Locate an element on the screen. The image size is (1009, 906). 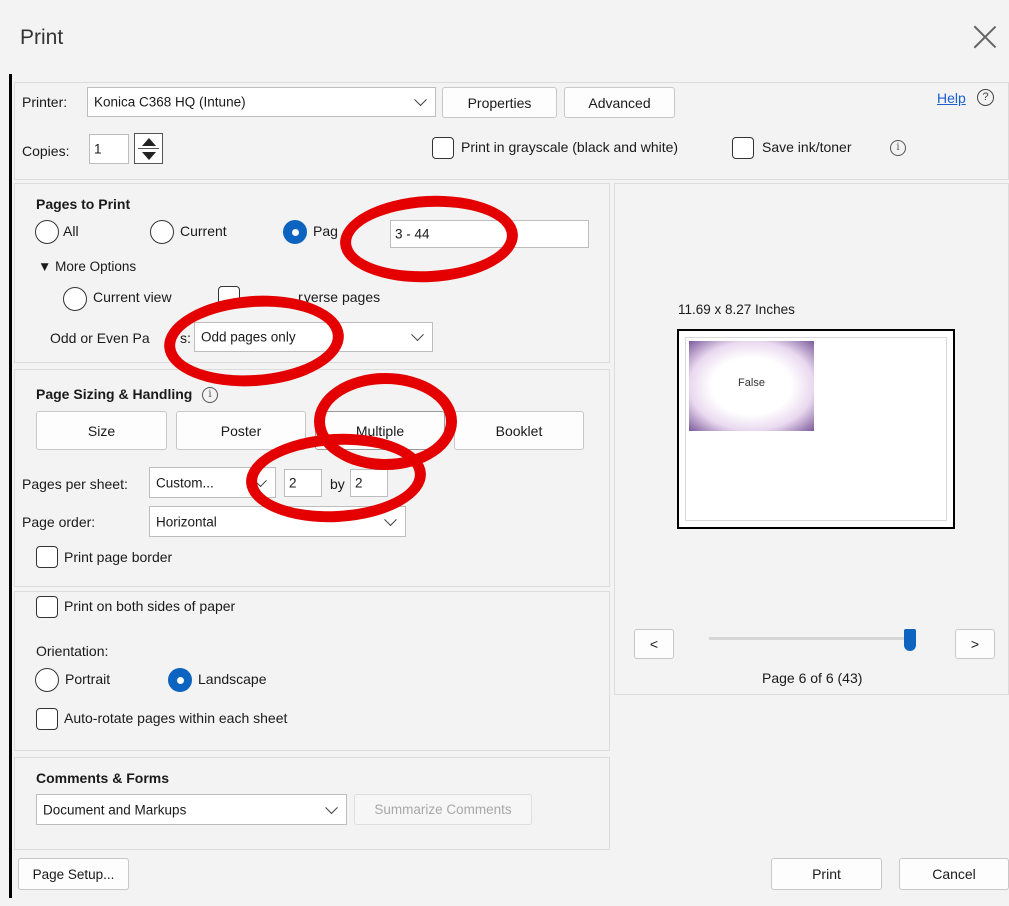
summarize-comments-button: Summarize Comments is located at coordinates (443, 809).